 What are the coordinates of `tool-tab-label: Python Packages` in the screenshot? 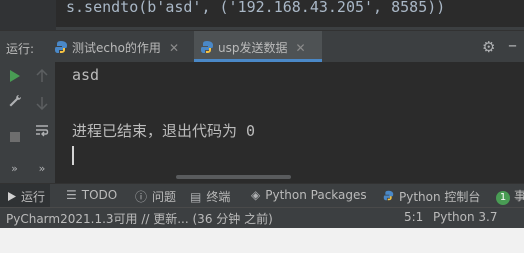 It's located at (316, 195).